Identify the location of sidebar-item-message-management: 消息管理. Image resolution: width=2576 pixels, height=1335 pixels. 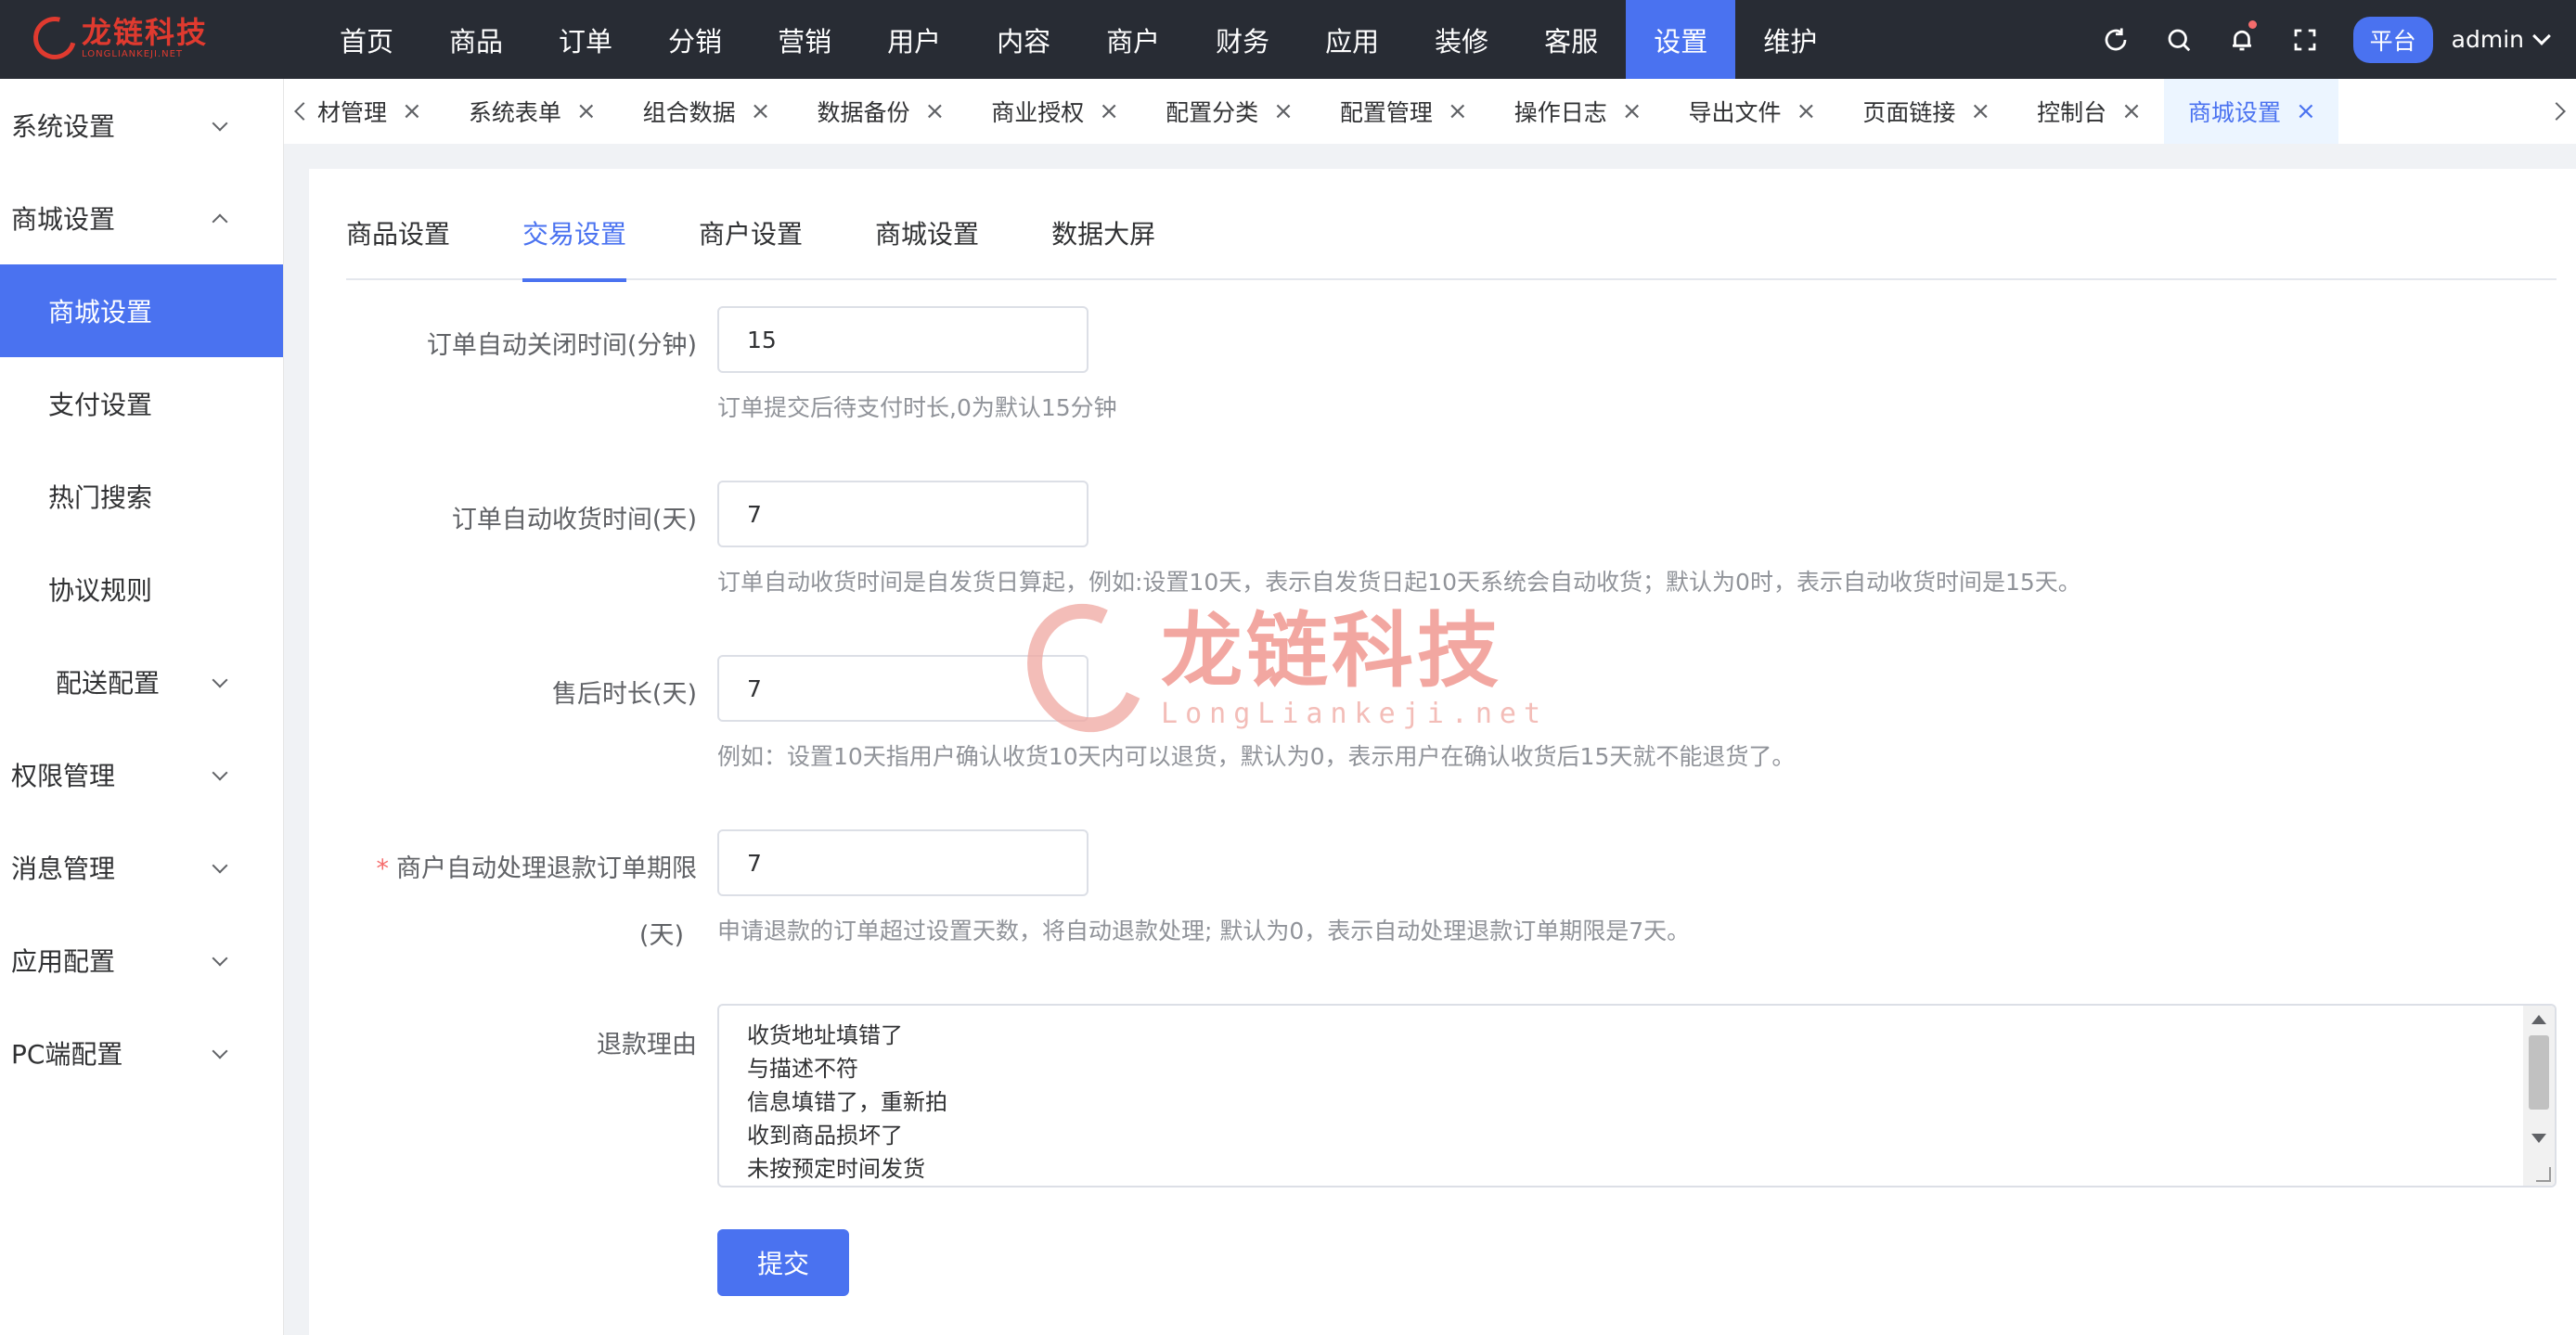
(141, 868).